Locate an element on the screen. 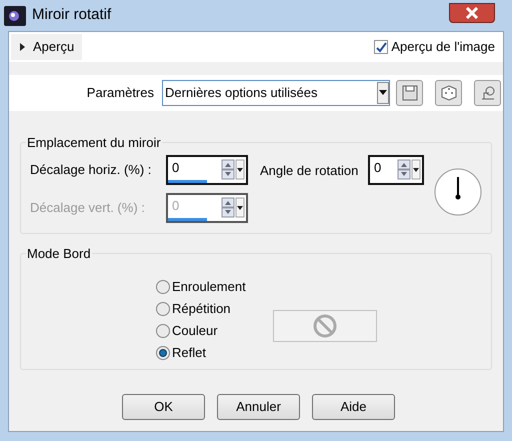 The height and width of the screenshot is (441, 512). save-icon is located at coordinates (410, 93).